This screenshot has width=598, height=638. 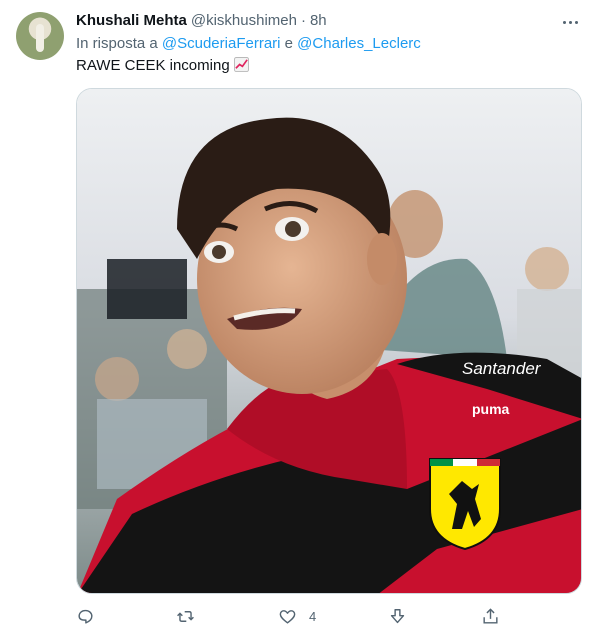 What do you see at coordinates (502, 368) in the screenshot?
I see `sponsor-text: Santander` at bounding box center [502, 368].